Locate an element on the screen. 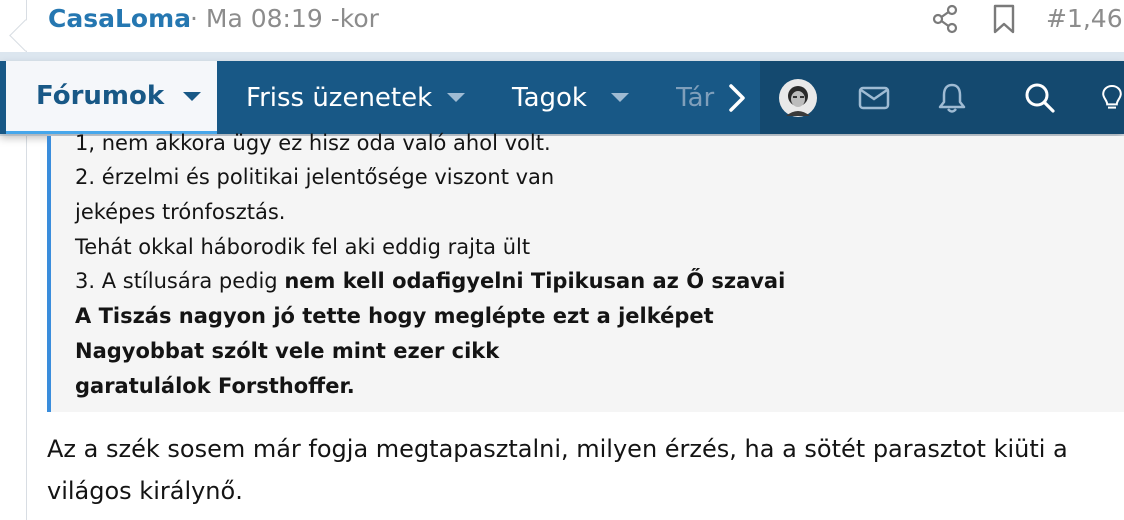  tab-forums: Fórumok is located at coordinates (111, 97).